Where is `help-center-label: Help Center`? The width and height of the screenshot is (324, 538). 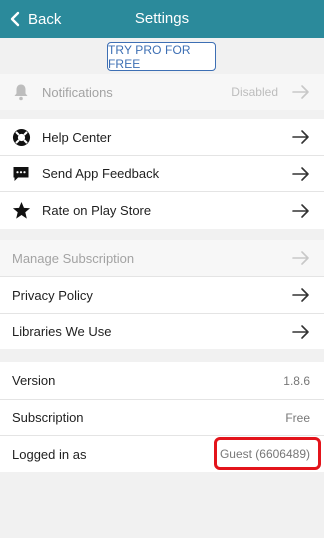
help-center-label: Help Center is located at coordinates (77, 137).